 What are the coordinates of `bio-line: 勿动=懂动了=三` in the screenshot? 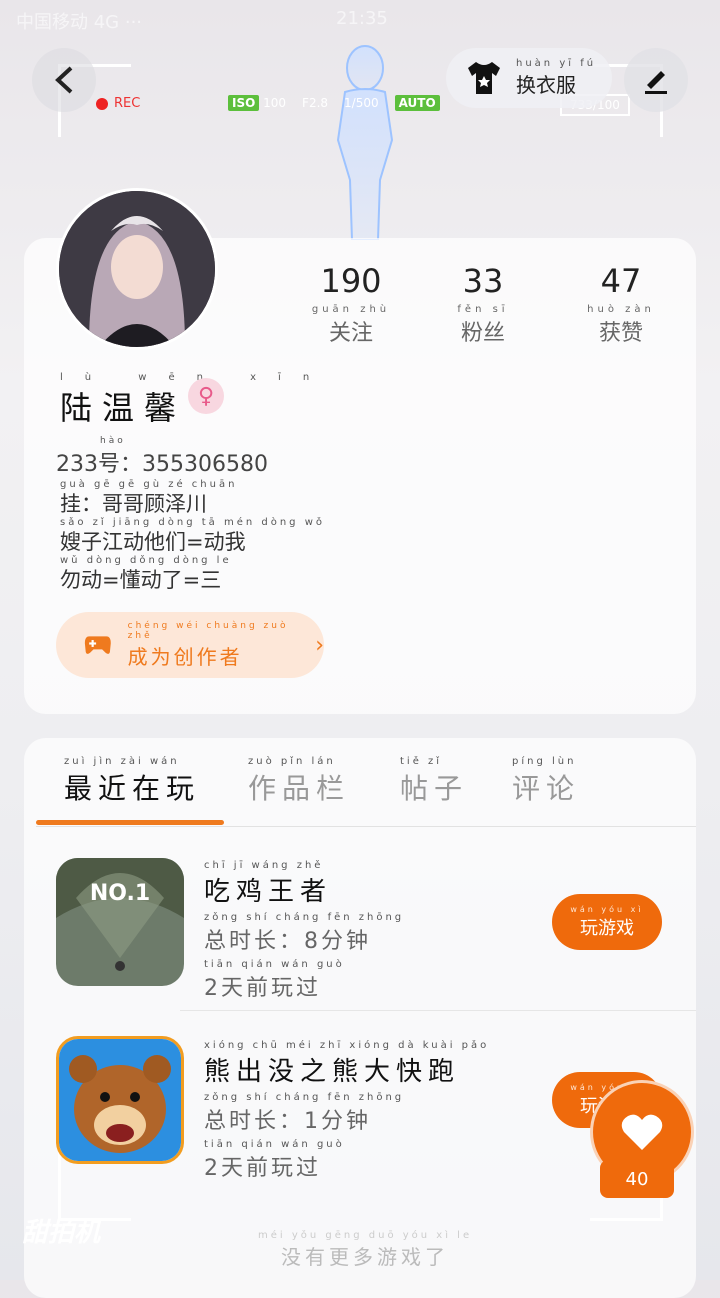 It's located at (141, 580).